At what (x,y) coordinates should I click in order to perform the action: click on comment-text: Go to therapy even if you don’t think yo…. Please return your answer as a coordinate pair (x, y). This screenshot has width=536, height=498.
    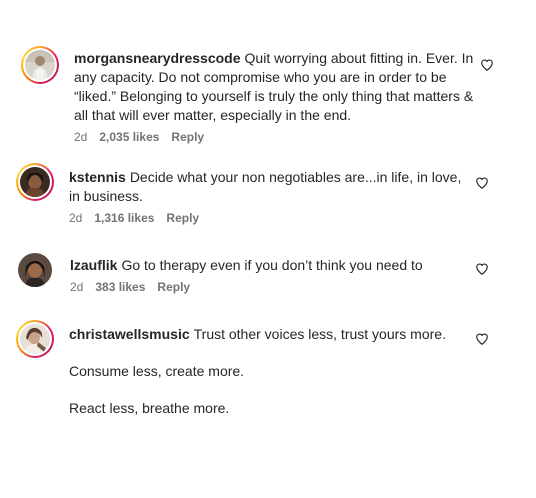
    Looking at the image, I should click on (272, 265).